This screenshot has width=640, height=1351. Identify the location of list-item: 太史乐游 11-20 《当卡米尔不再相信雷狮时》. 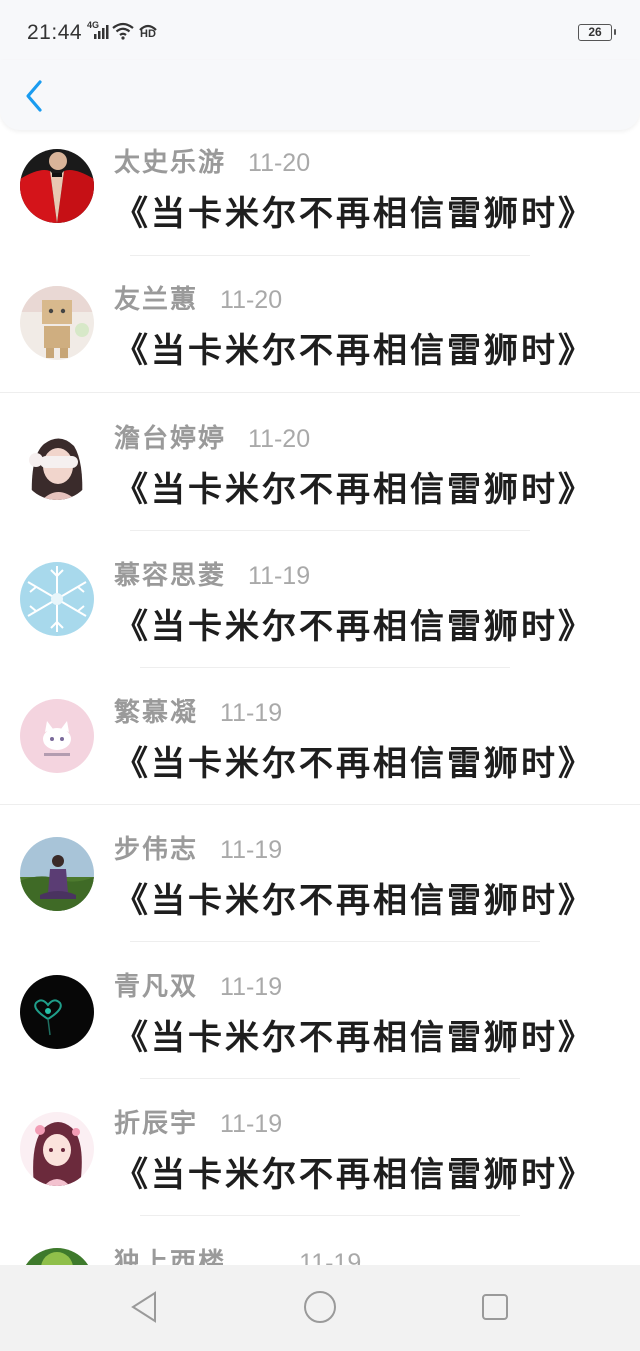
(320, 198).